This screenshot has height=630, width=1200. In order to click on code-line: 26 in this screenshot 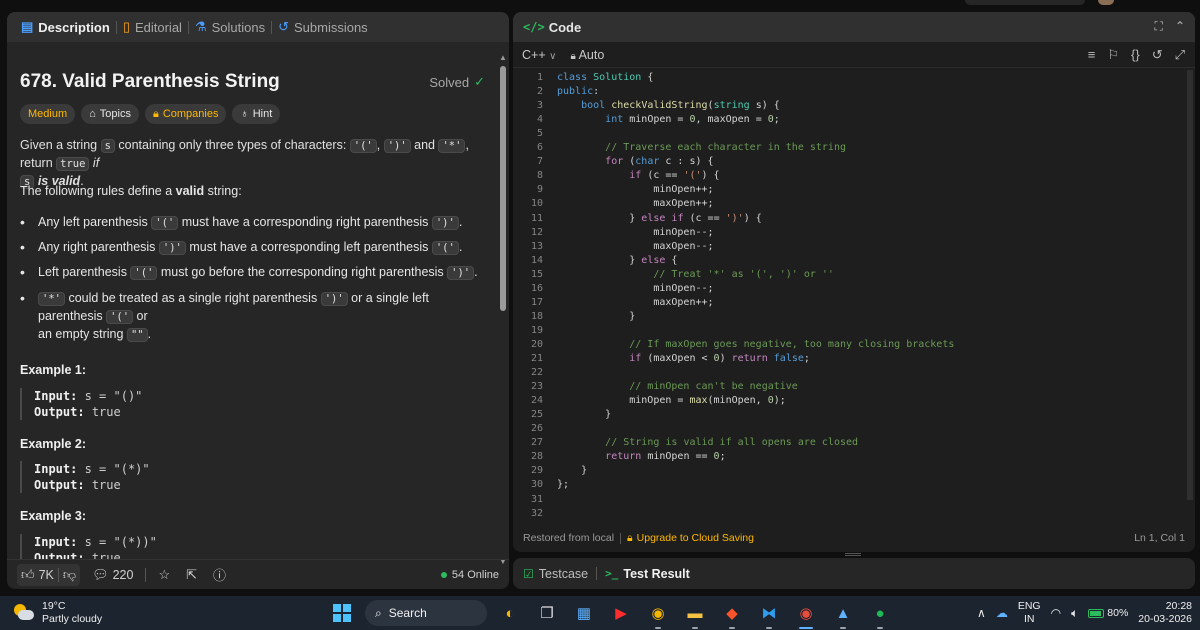, I will do `click(843, 429)`.